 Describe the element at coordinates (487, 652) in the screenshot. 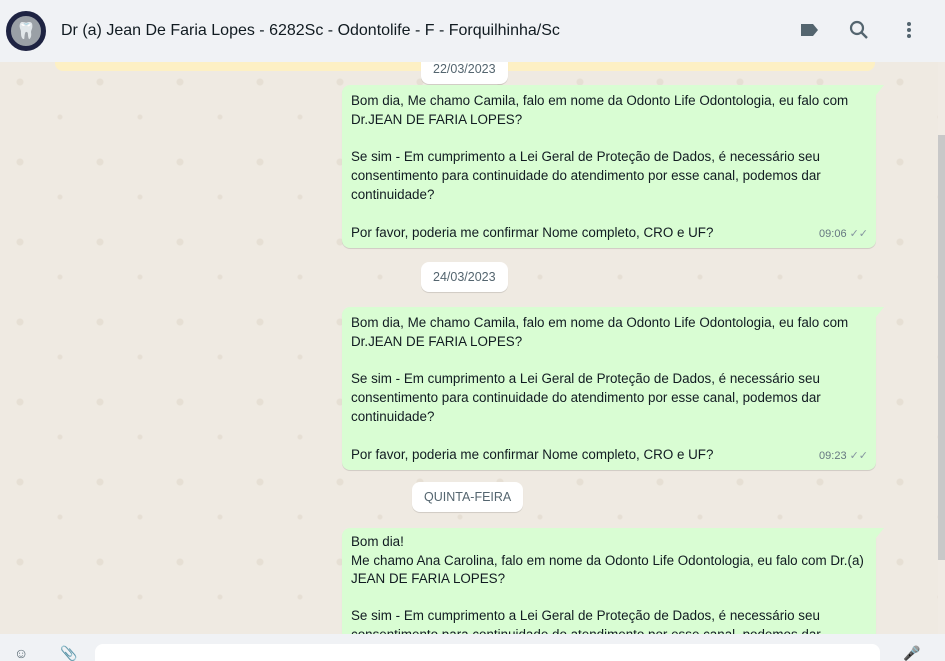

I see `message-input` at that location.